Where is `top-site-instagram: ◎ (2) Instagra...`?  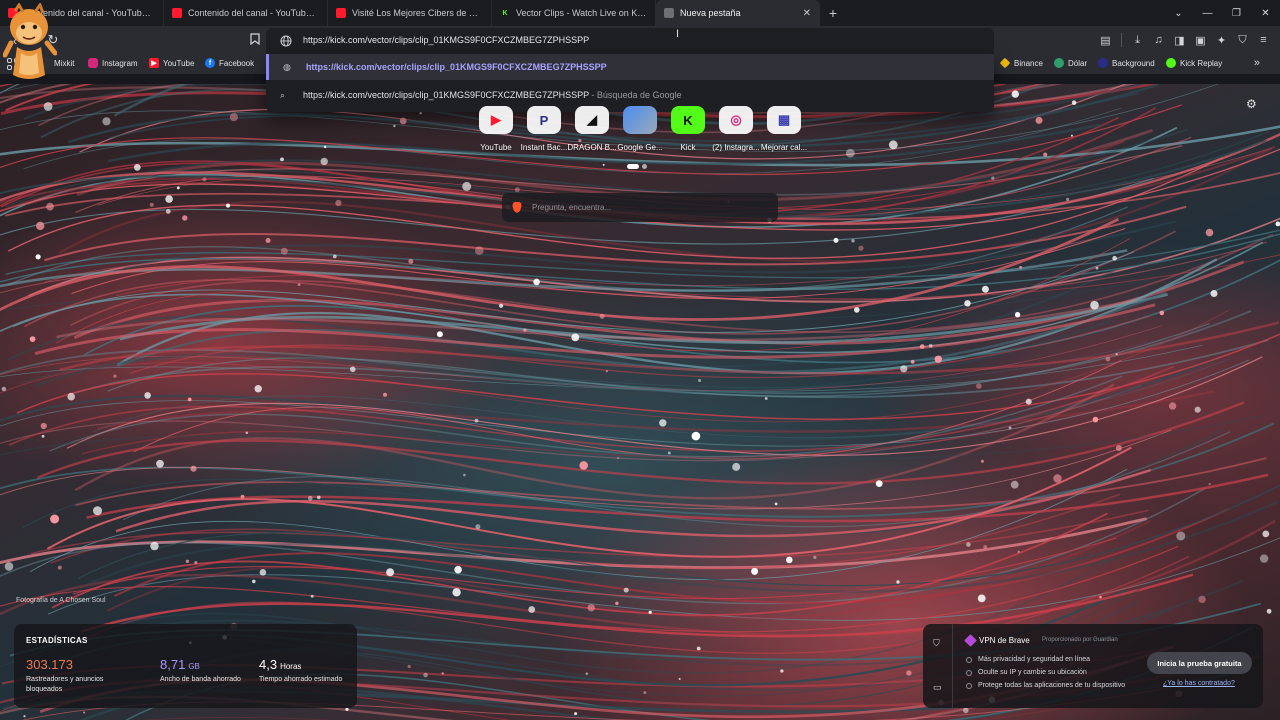 top-site-instagram: ◎ (2) Instagra... is located at coordinates (736, 129).